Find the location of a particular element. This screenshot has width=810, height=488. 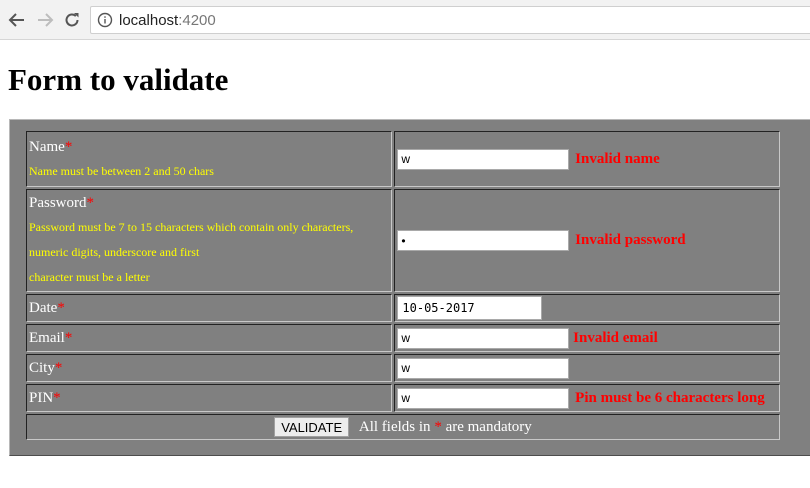

city-row: City* is located at coordinates (403, 368).